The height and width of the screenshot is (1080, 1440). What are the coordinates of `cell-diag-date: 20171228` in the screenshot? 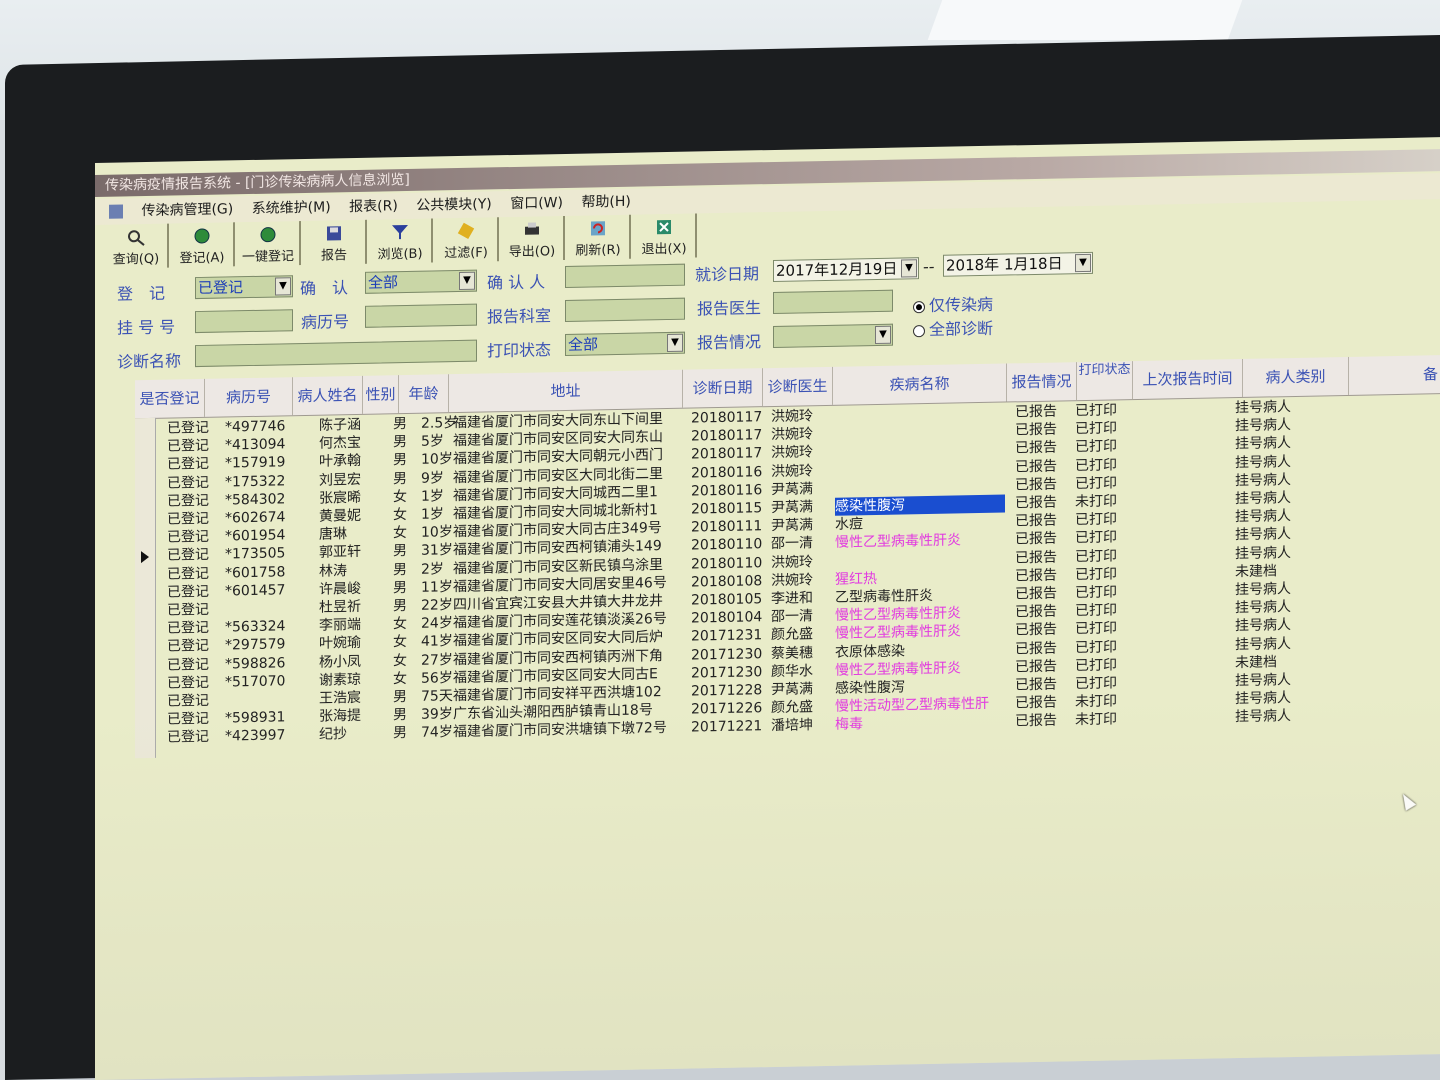 It's located at (727, 691).